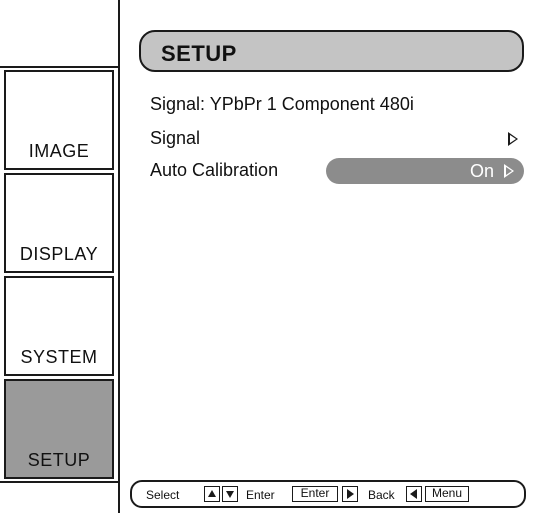  What do you see at coordinates (59, 67) in the screenshot?
I see `tabs-top-border` at bounding box center [59, 67].